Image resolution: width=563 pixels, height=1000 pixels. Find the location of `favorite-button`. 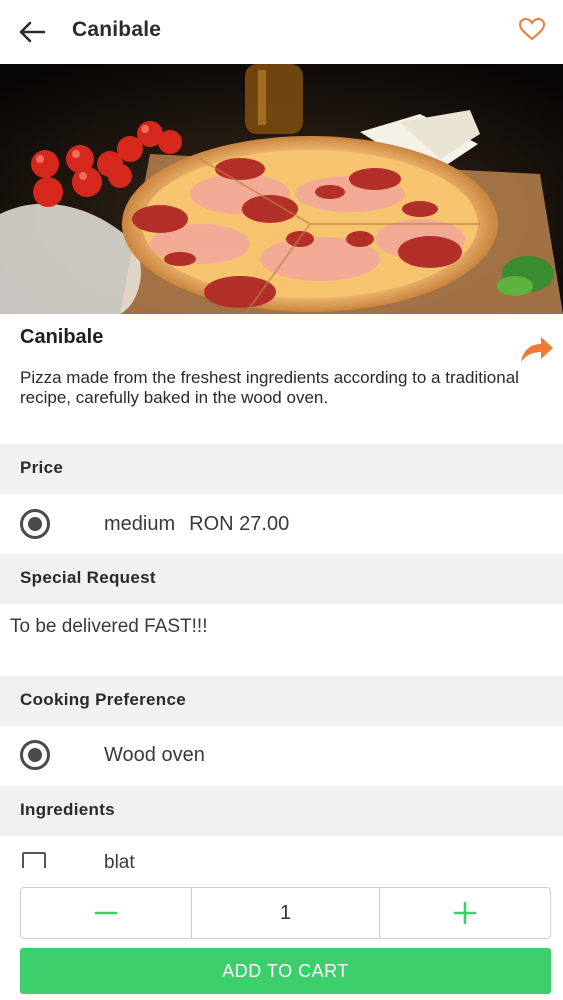

favorite-button is located at coordinates (532, 29).